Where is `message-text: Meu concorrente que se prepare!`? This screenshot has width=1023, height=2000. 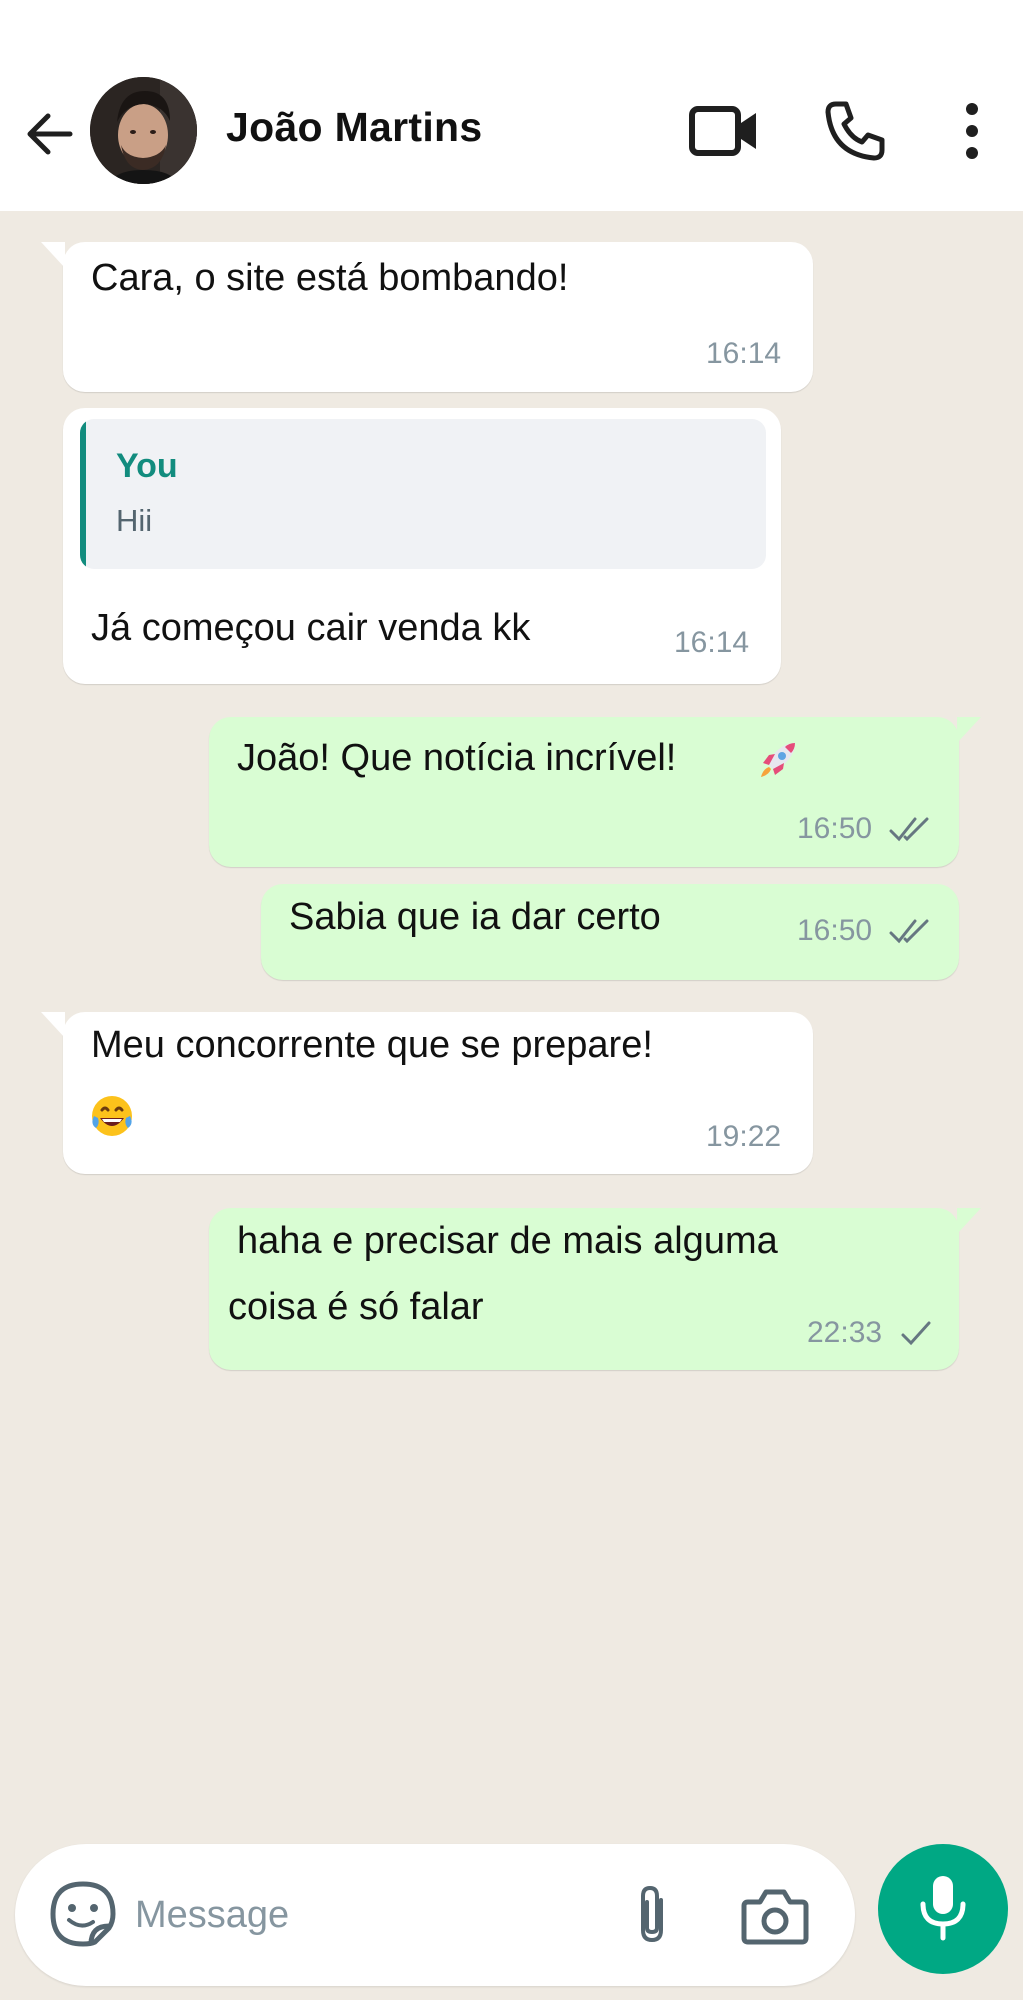
message-text: Meu concorrente que se prepare! is located at coordinates (372, 1045).